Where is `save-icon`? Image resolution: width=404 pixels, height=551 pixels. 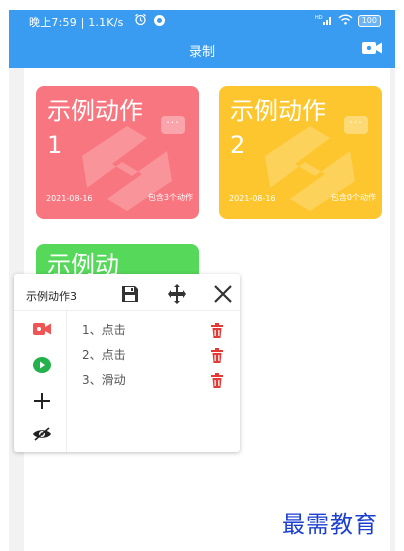 save-icon is located at coordinates (131, 294).